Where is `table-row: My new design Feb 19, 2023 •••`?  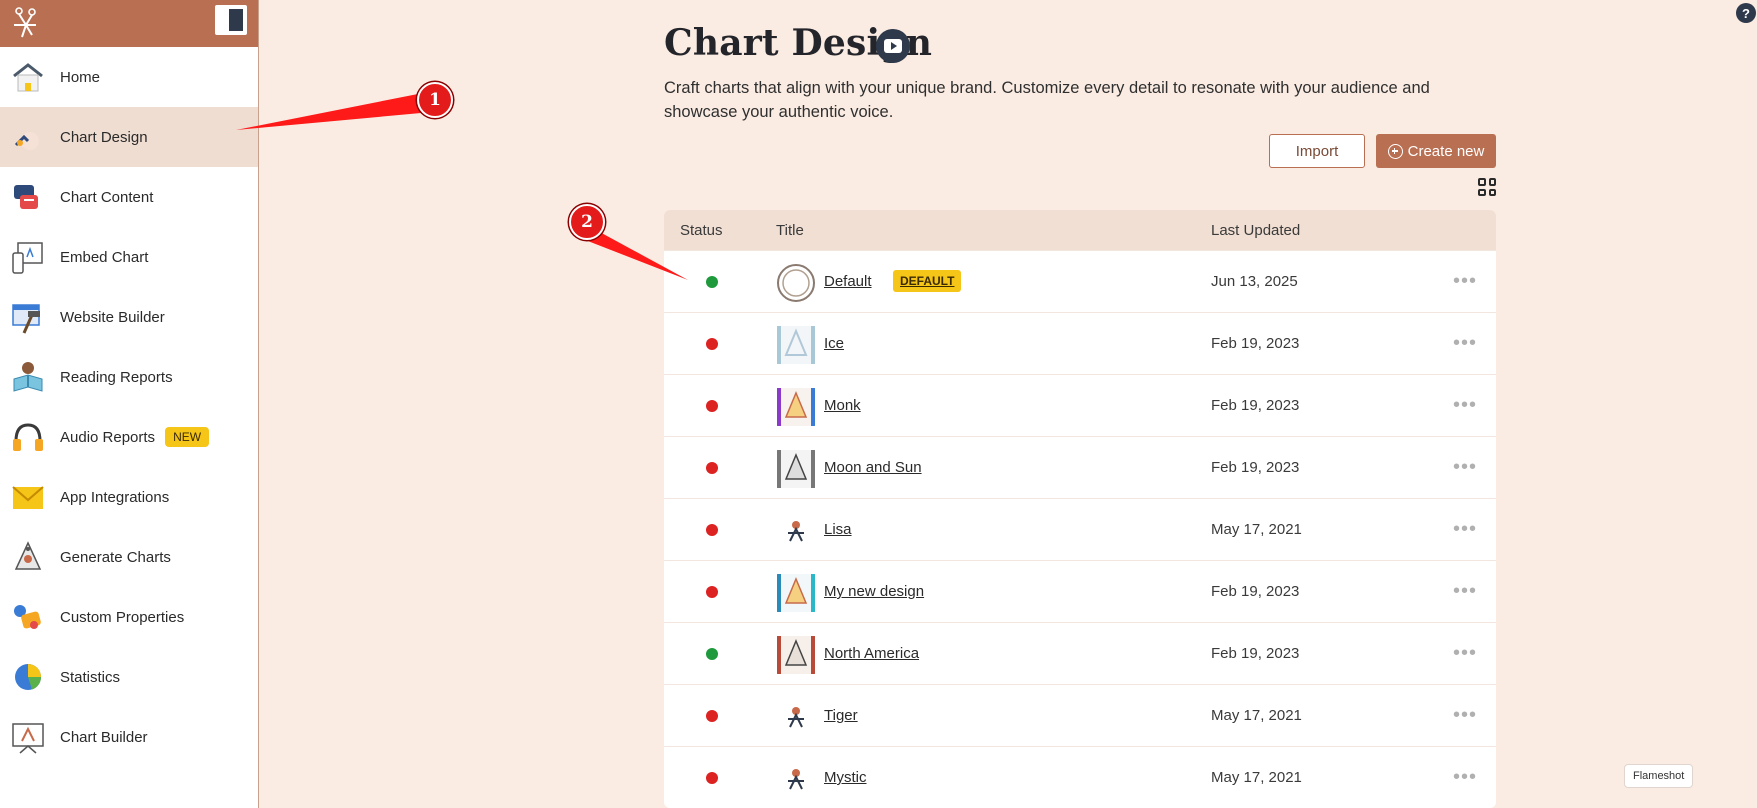 table-row: My new design Feb 19, 2023 ••• is located at coordinates (1080, 591).